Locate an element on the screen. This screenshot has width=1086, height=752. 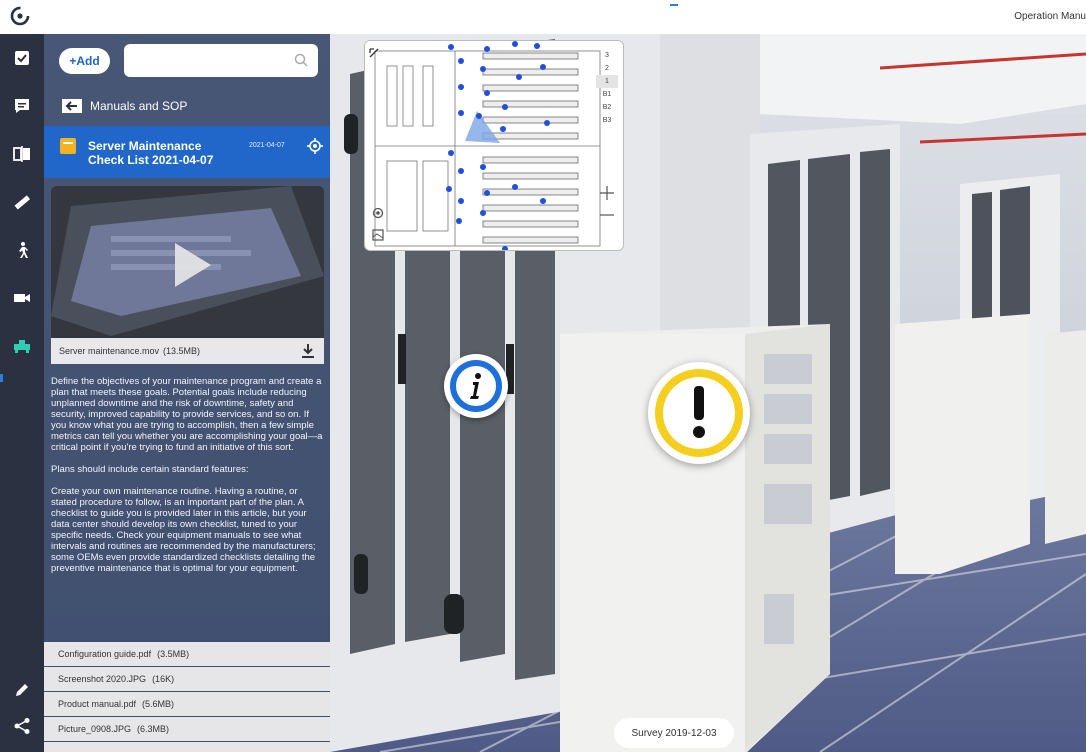
arrow-left-icon is located at coordinates (72, 106).